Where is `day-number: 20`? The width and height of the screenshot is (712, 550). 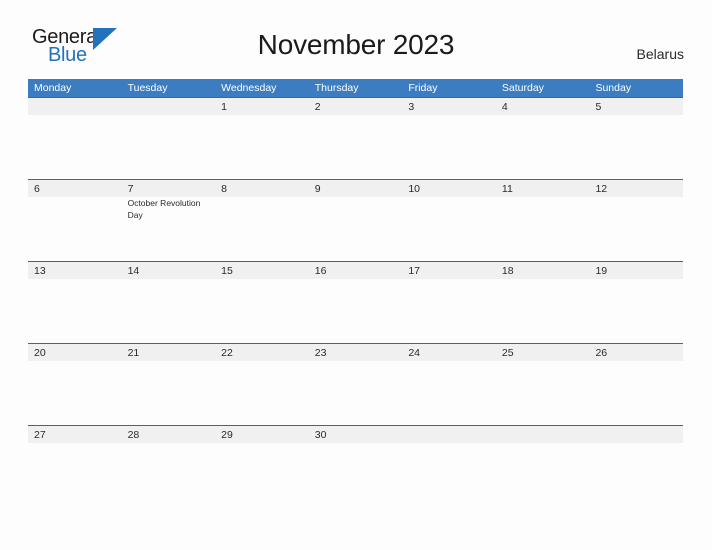
day-number: 20 is located at coordinates (40, 353).